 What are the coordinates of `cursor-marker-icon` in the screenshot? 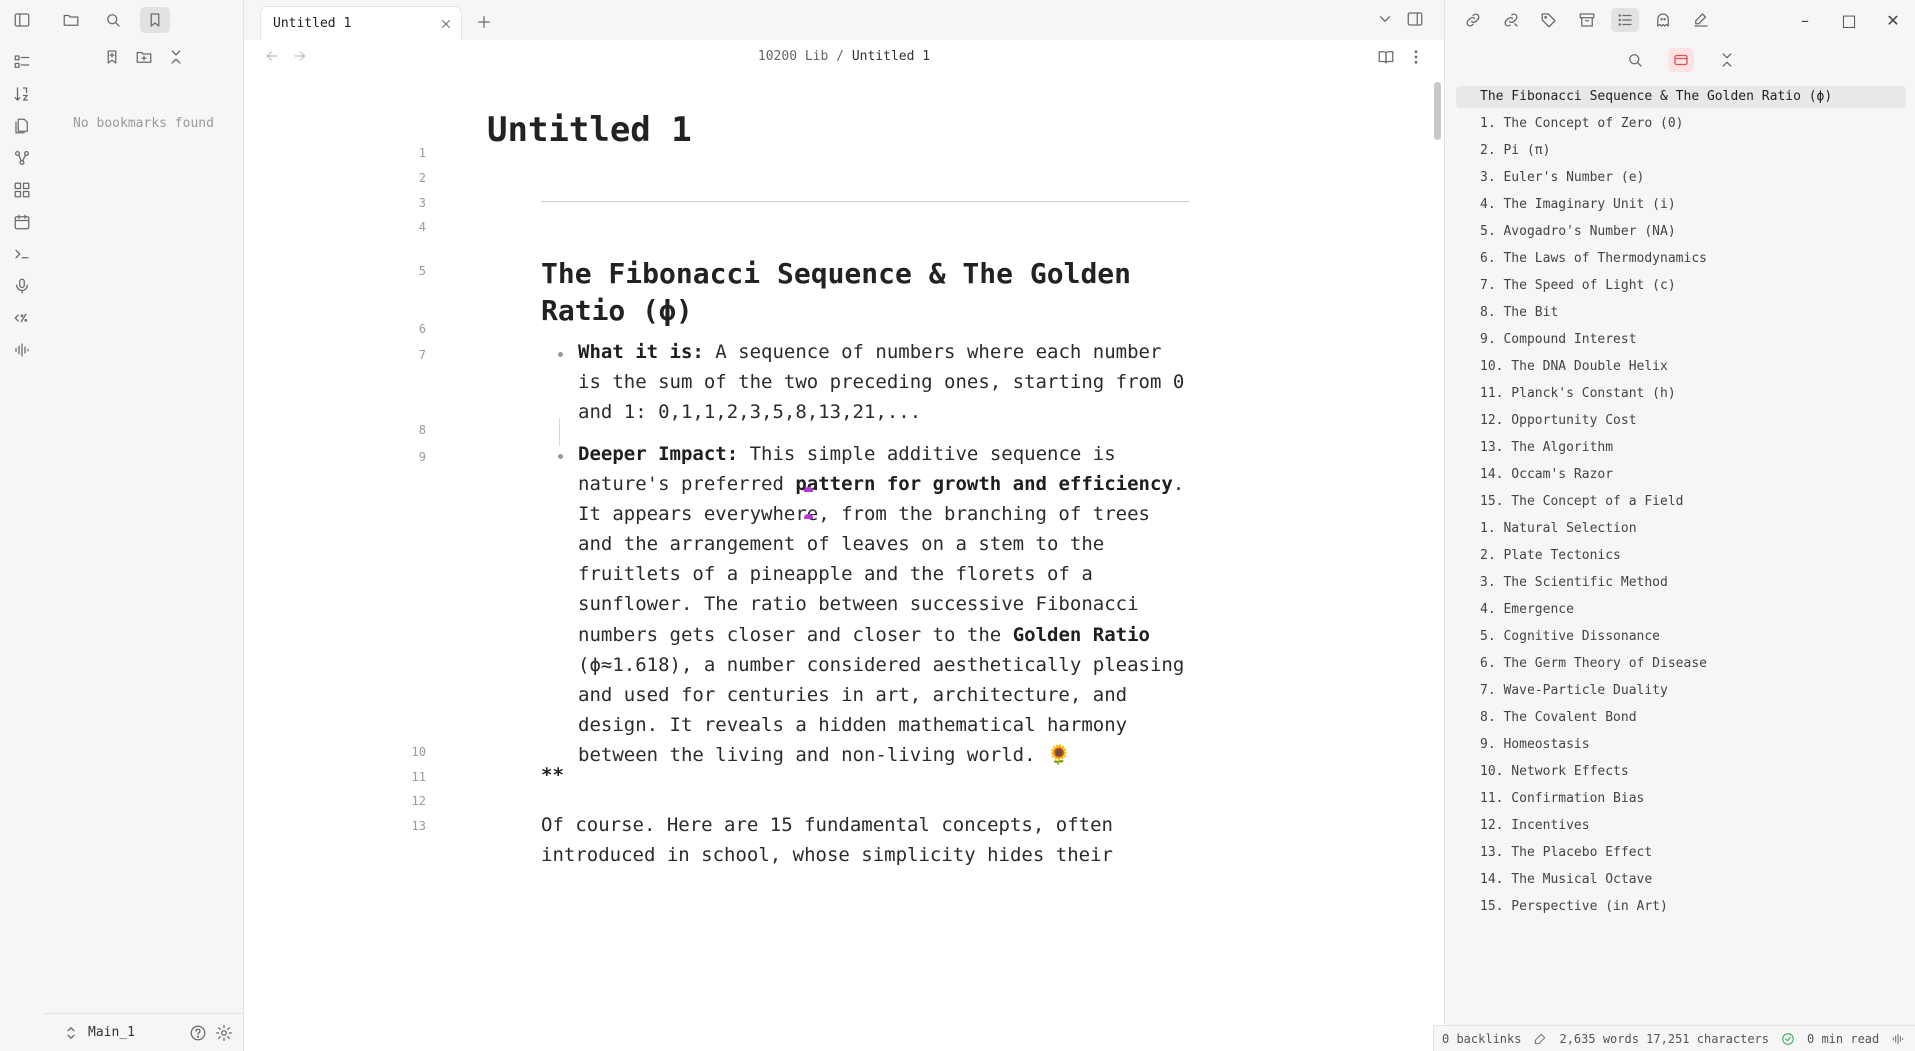 It's located at (808, 489).